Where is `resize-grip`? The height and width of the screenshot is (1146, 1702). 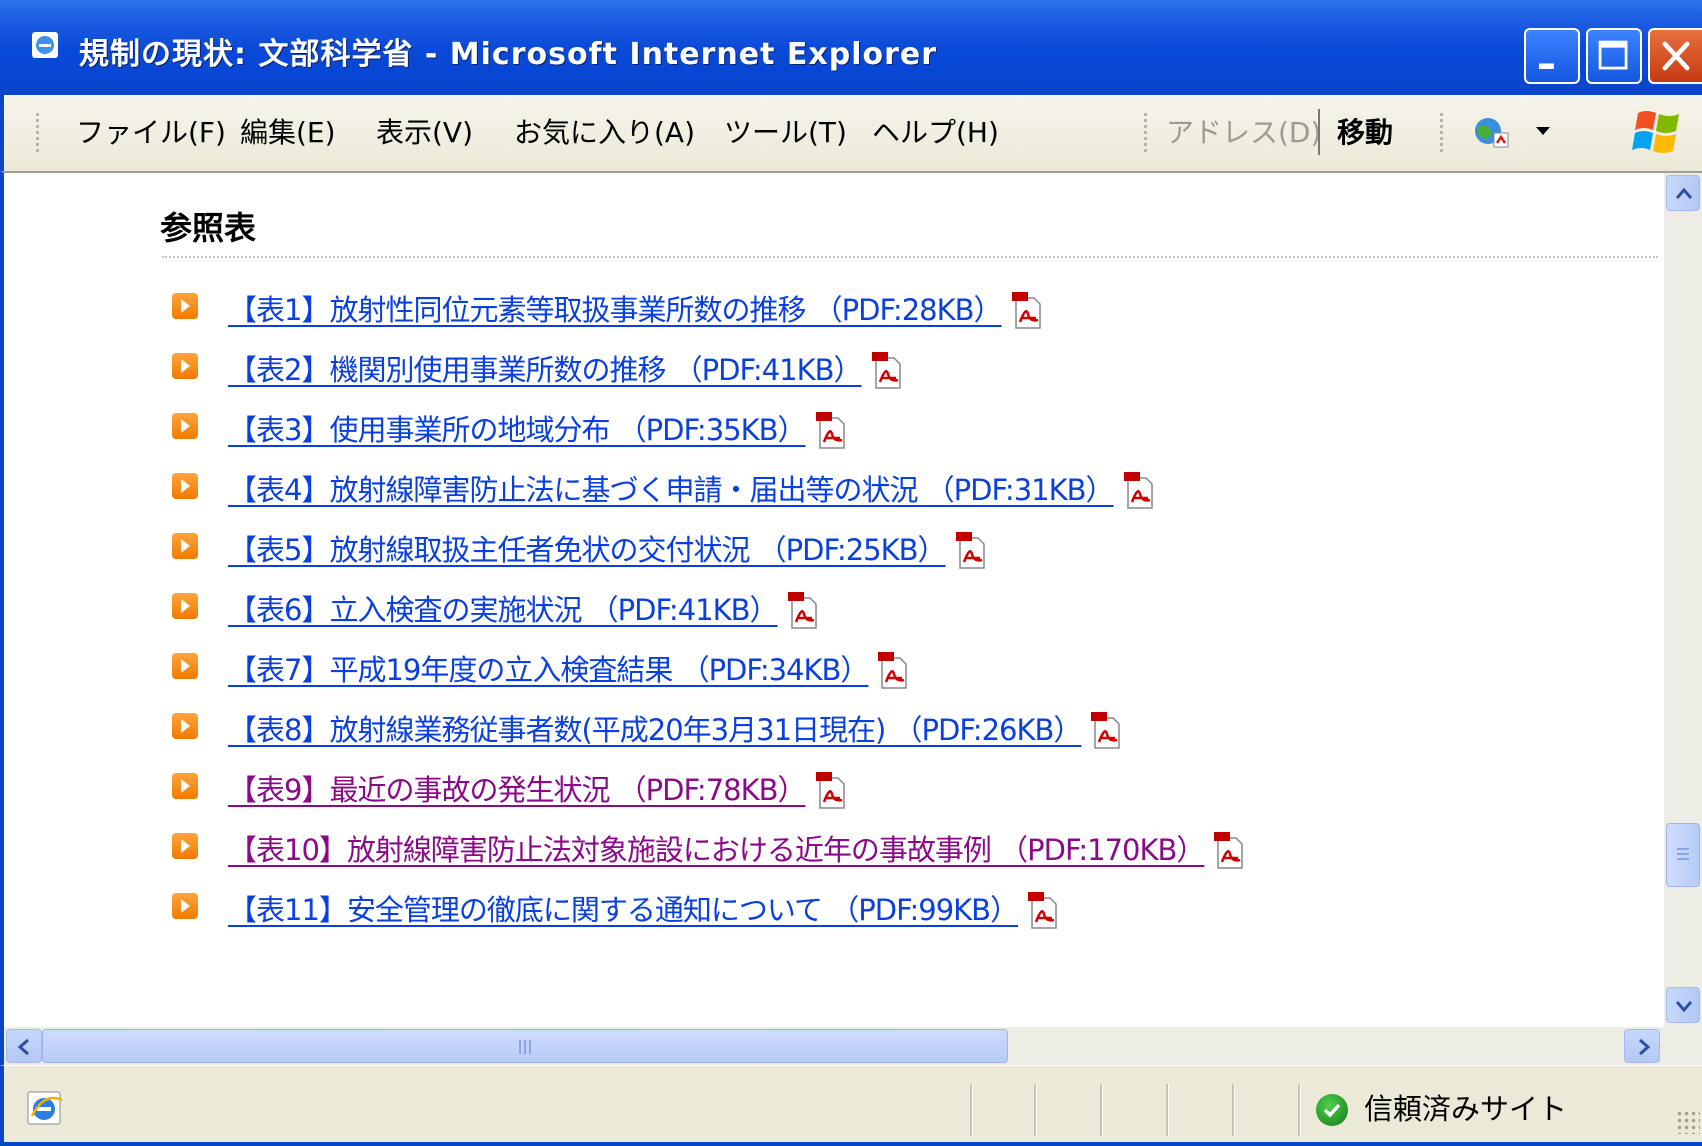
resize-grip is located at coordinates (1688, 1122).